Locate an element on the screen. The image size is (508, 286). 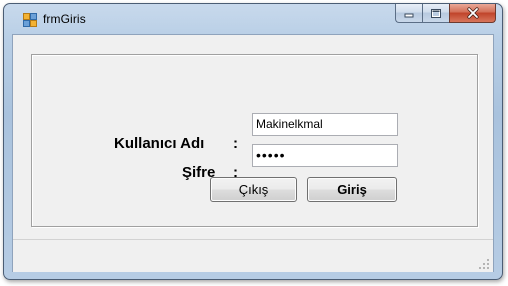
close-button is located at coordinates (472, 13).